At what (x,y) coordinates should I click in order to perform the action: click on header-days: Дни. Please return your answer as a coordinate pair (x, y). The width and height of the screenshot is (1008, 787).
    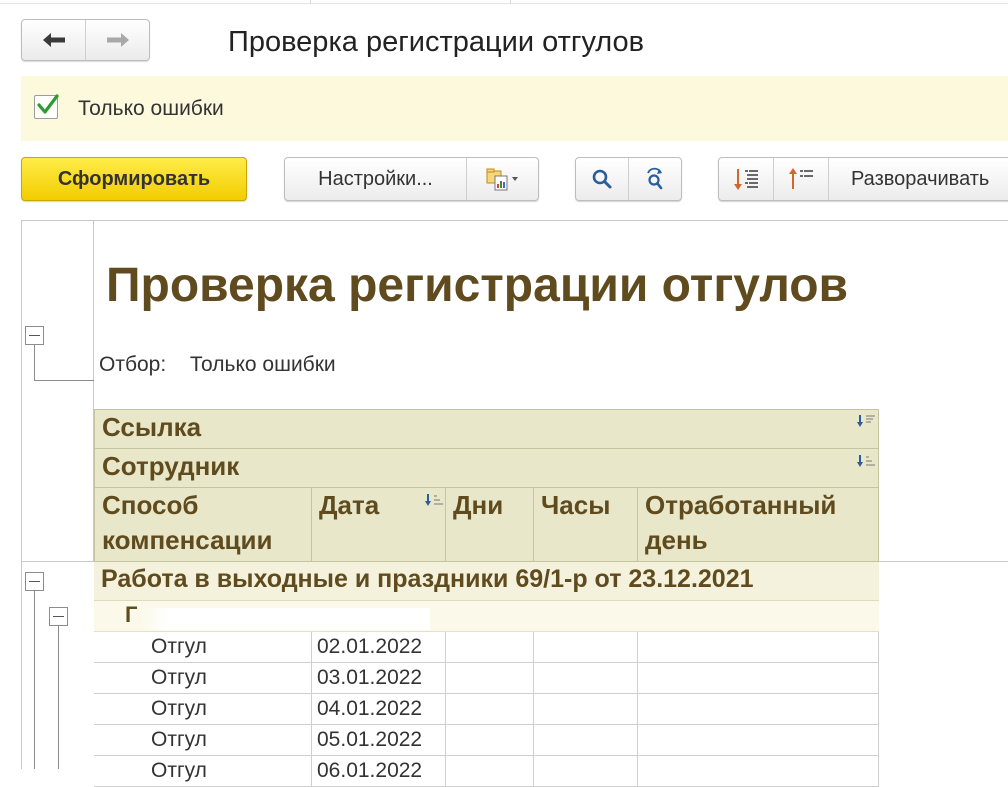
    Looking at the image, I should click on (489, 524).